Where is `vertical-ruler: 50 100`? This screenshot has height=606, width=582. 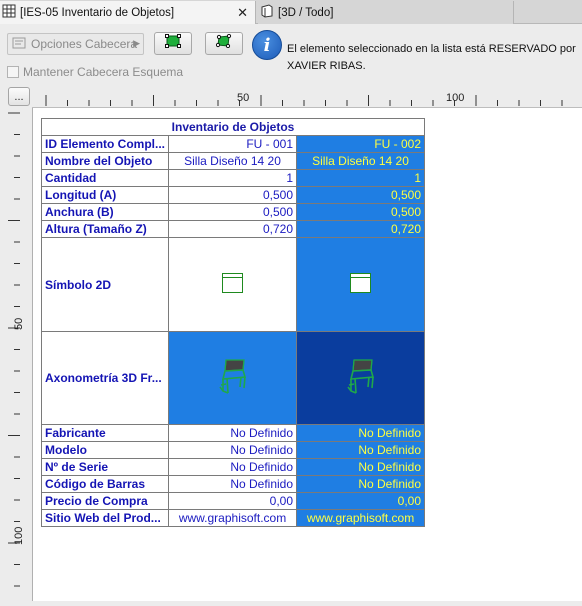 vertical-ruler: 50 100 is located at coordinates (16, 354).